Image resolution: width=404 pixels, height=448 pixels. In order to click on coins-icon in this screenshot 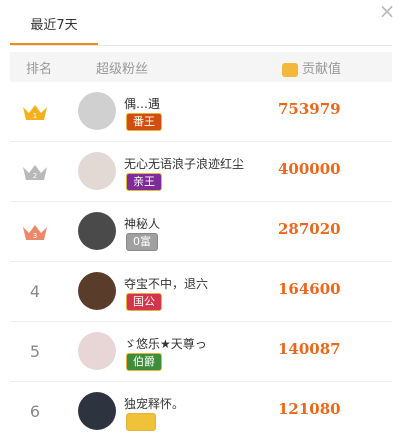, I will do `click(290, 69)`.